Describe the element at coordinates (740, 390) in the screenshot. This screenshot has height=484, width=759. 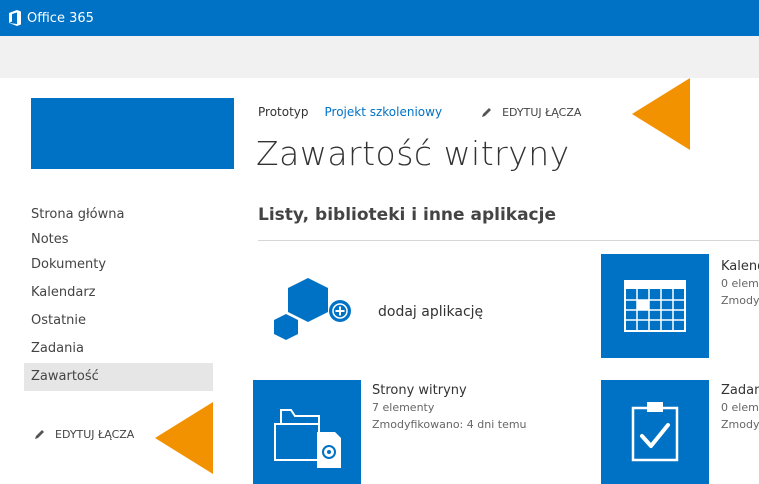
I see `tile-tasks-title: Zadan` at that location.